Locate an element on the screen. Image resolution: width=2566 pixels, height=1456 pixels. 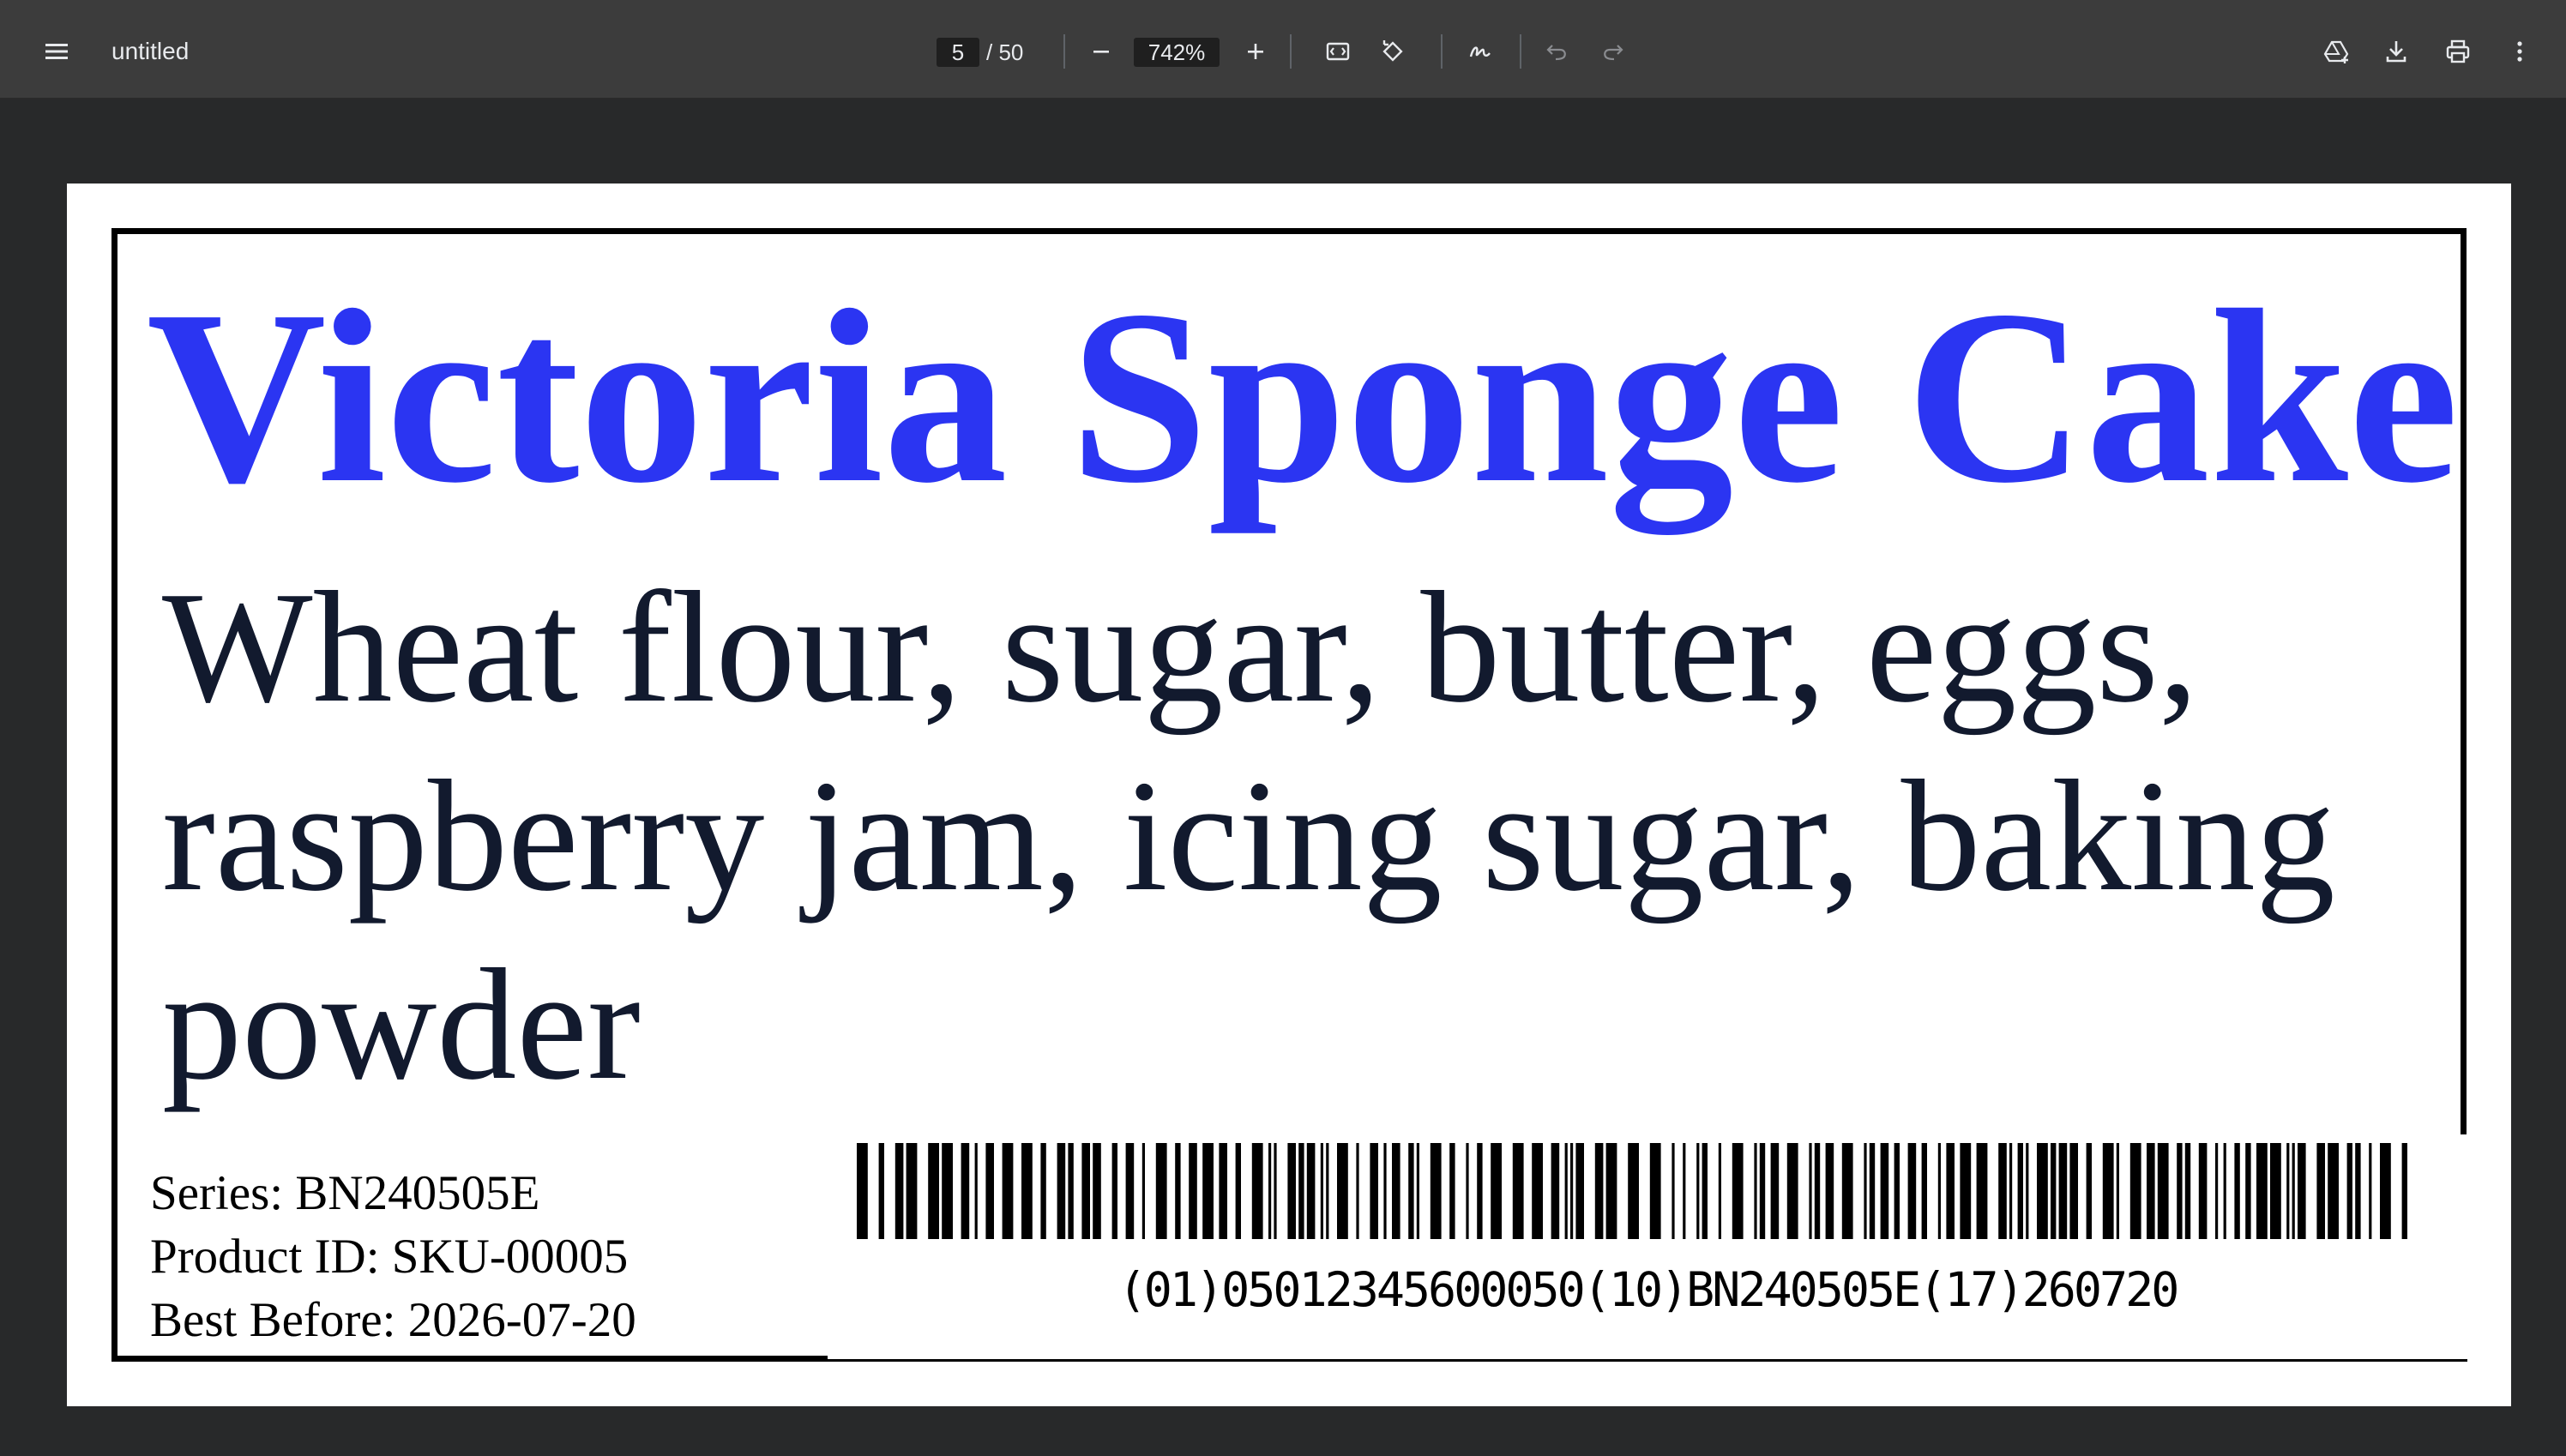
fit-page-icon is located at coordinates (1338, 51).